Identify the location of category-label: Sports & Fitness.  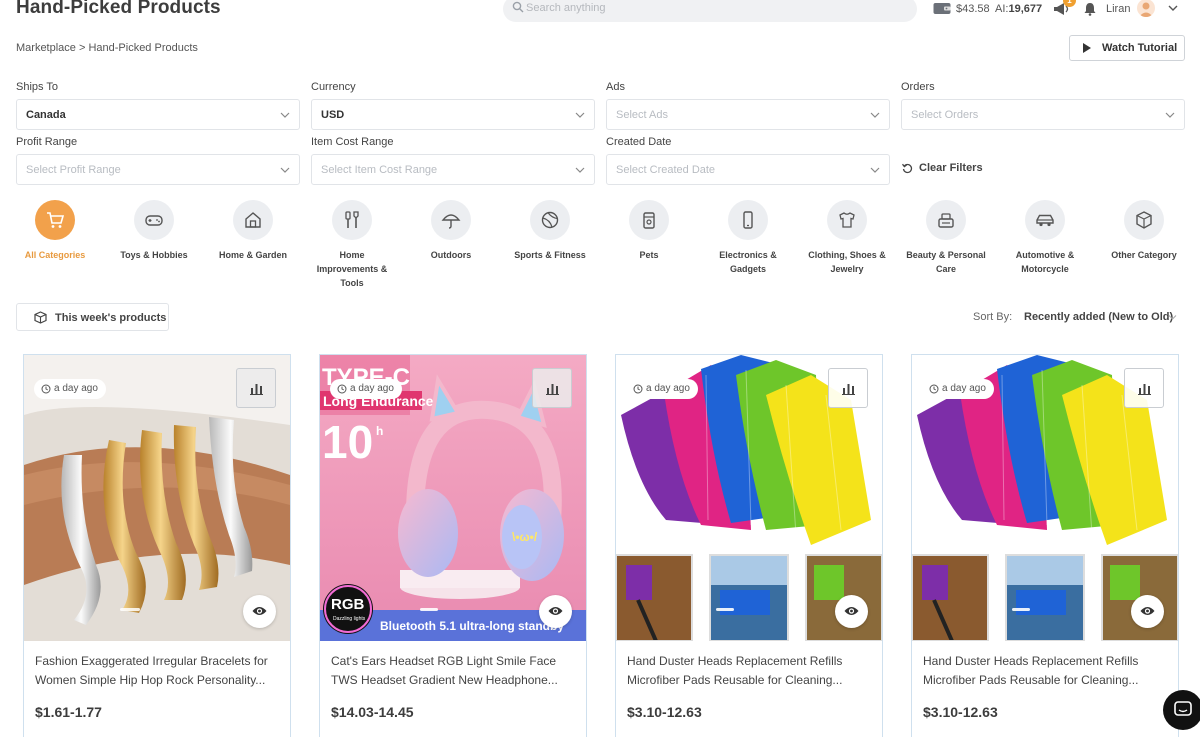
(550, 255).